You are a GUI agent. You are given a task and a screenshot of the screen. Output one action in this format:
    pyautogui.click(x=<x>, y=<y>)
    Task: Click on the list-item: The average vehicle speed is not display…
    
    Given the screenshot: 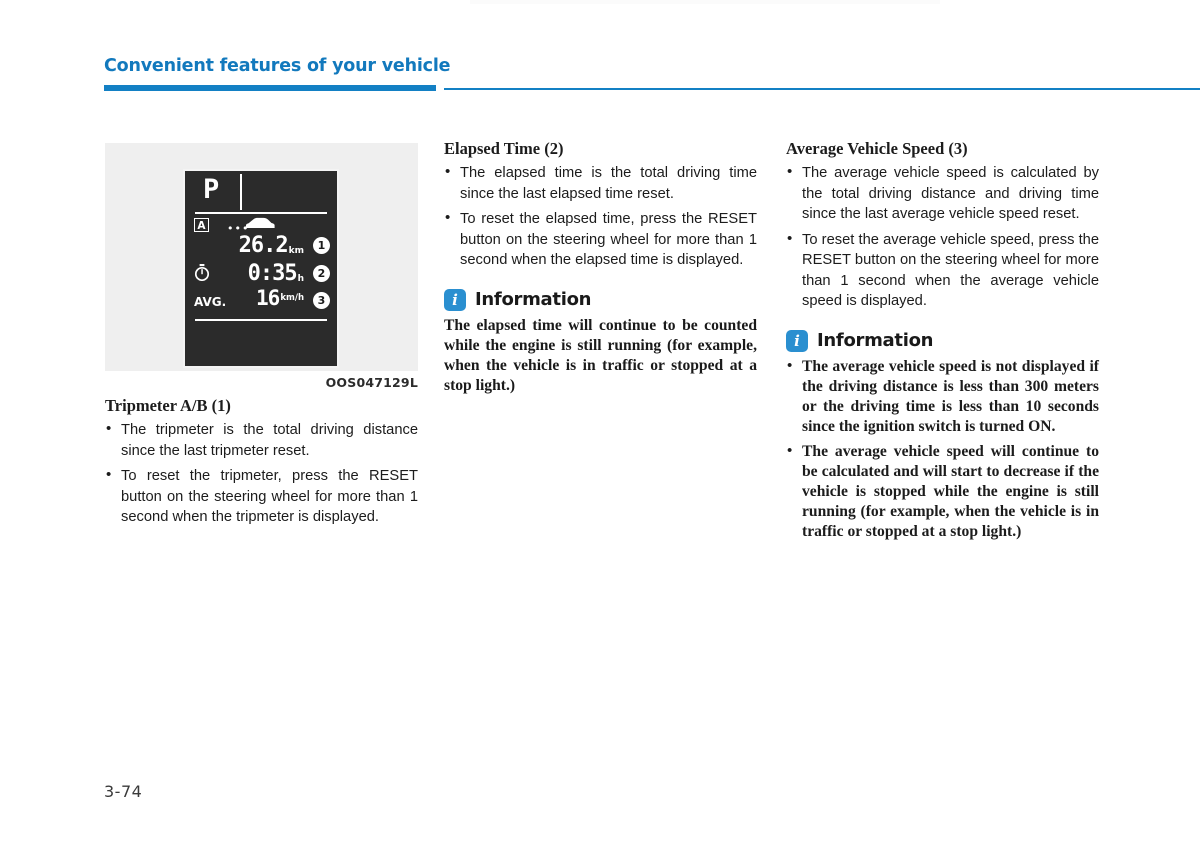 What is the action you would take?
    pyautogui.click(x=942, y=396)
    